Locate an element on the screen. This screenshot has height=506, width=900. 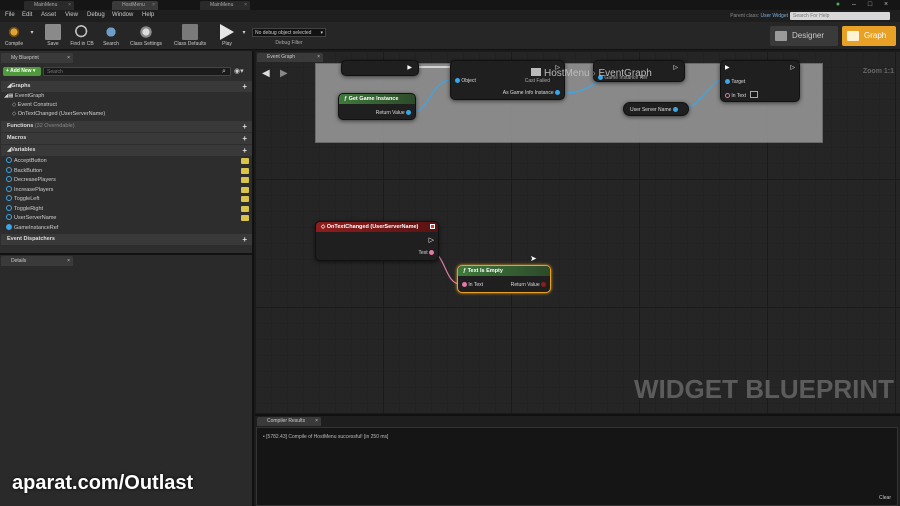
find-in-cb-button: Find in CB is located at coordinates (82, 36).